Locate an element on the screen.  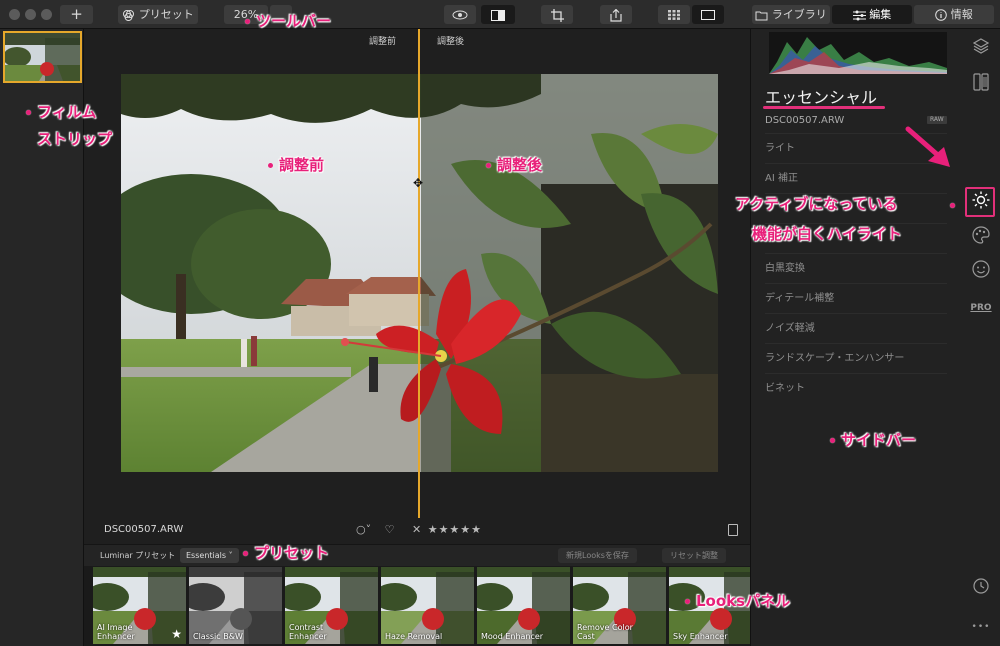
preview-button is located at coordinates (460, 14).